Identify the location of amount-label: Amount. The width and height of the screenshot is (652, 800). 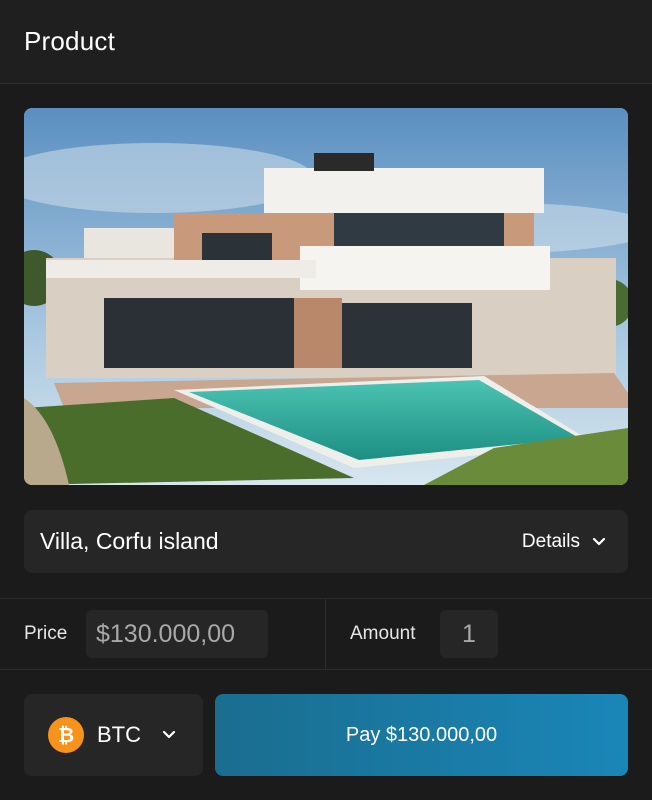
(383, 633).